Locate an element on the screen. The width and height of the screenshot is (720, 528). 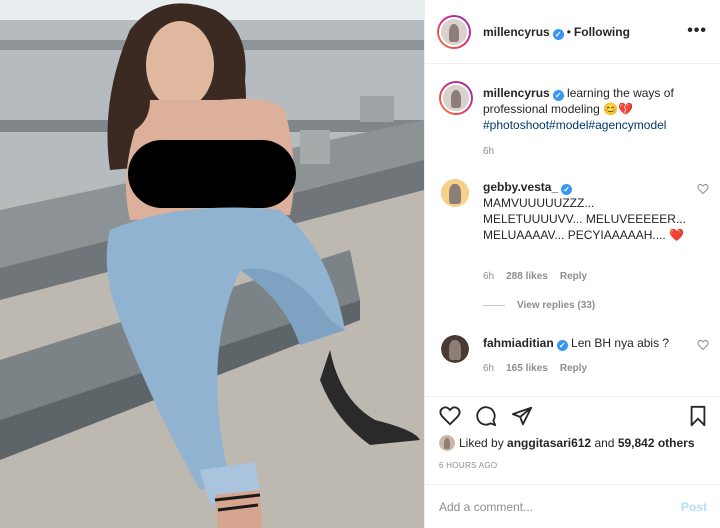
following-button: Following is located at coordinates (602, 32).